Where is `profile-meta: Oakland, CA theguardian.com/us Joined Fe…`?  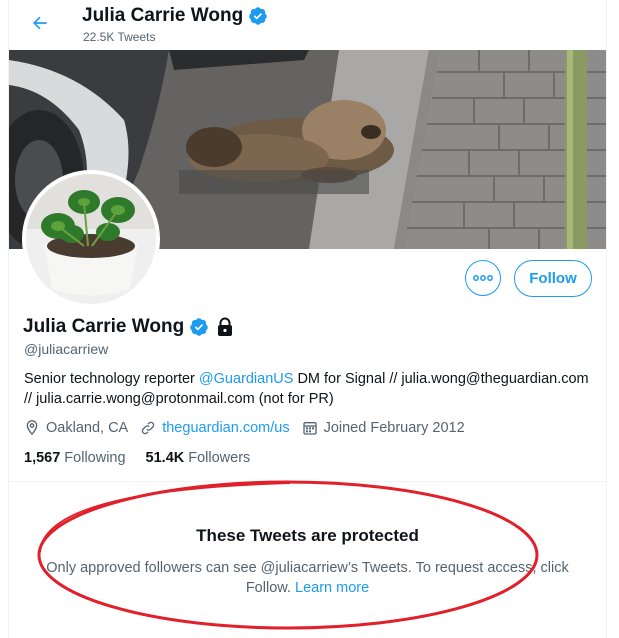
profile-meta: Oakland, CA theguardian.com/us Joined Fe… is located at coordinates (250, 427).